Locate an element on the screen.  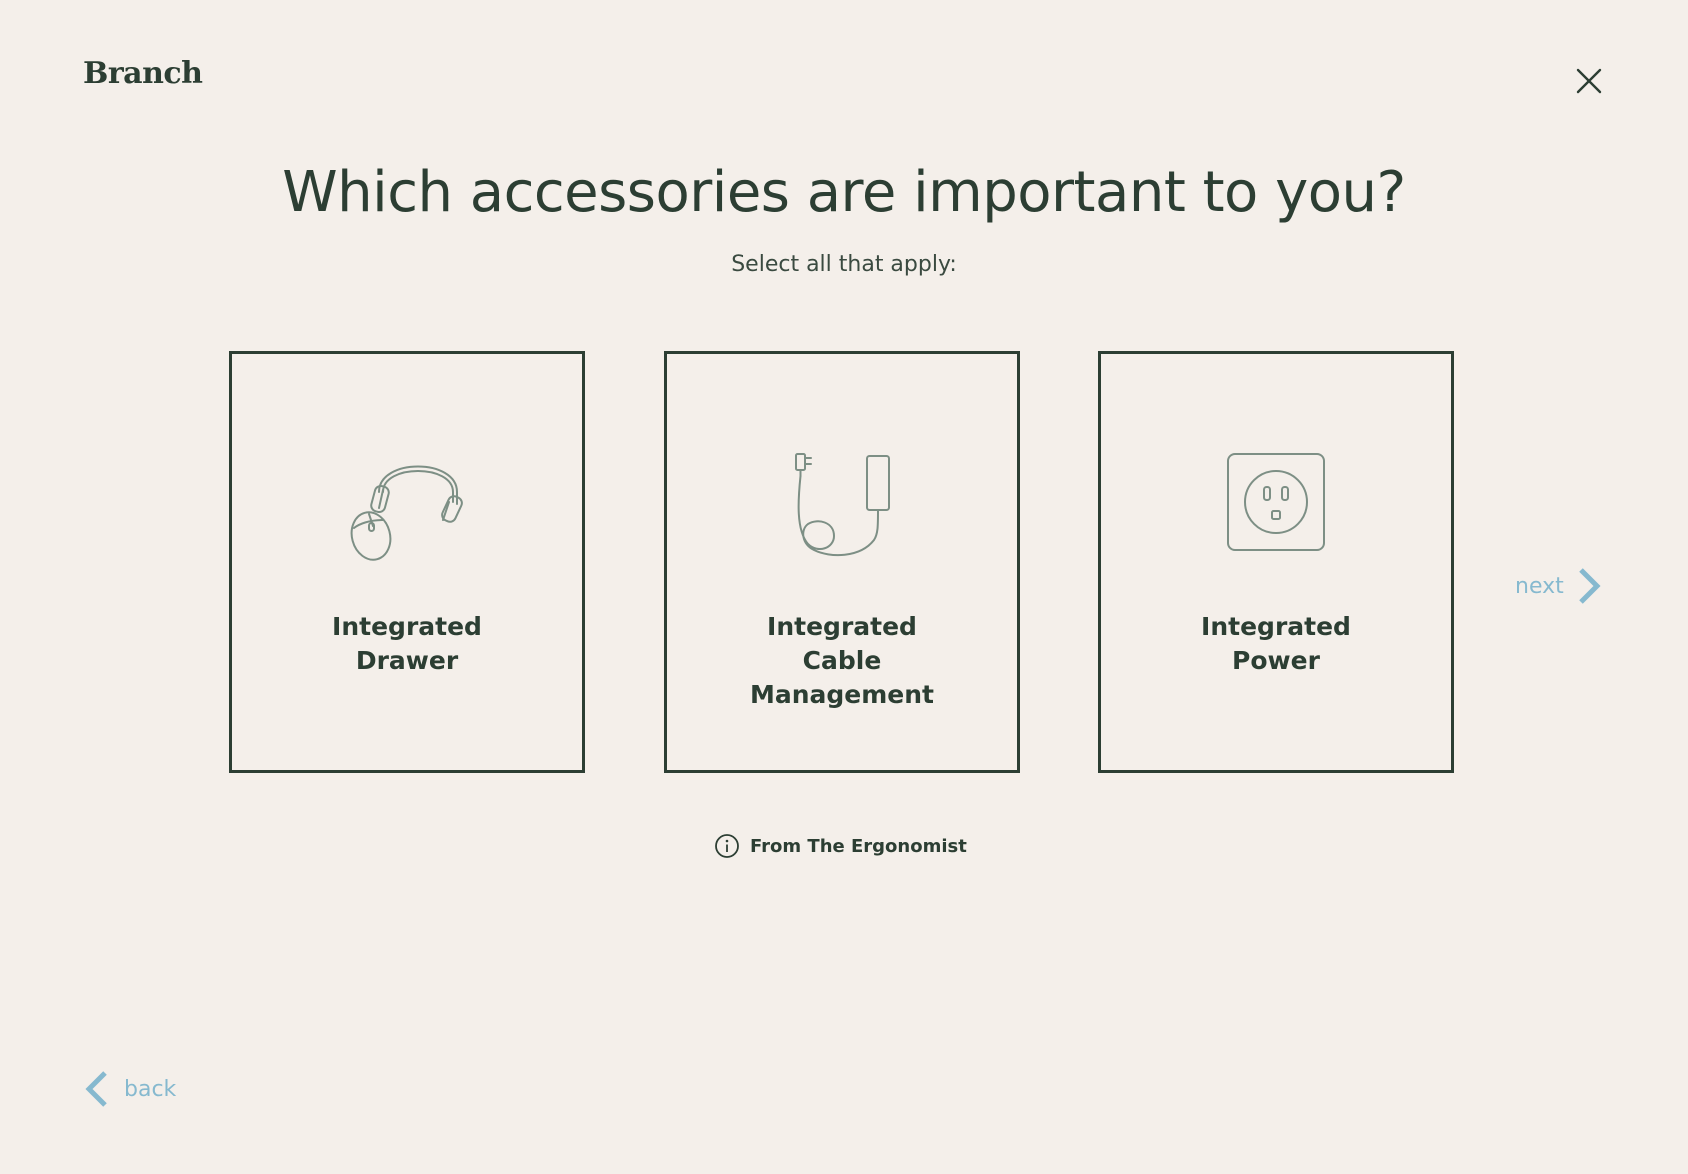
ergonomist-link: From The Ergonomist is located at coordinates (840, 846).